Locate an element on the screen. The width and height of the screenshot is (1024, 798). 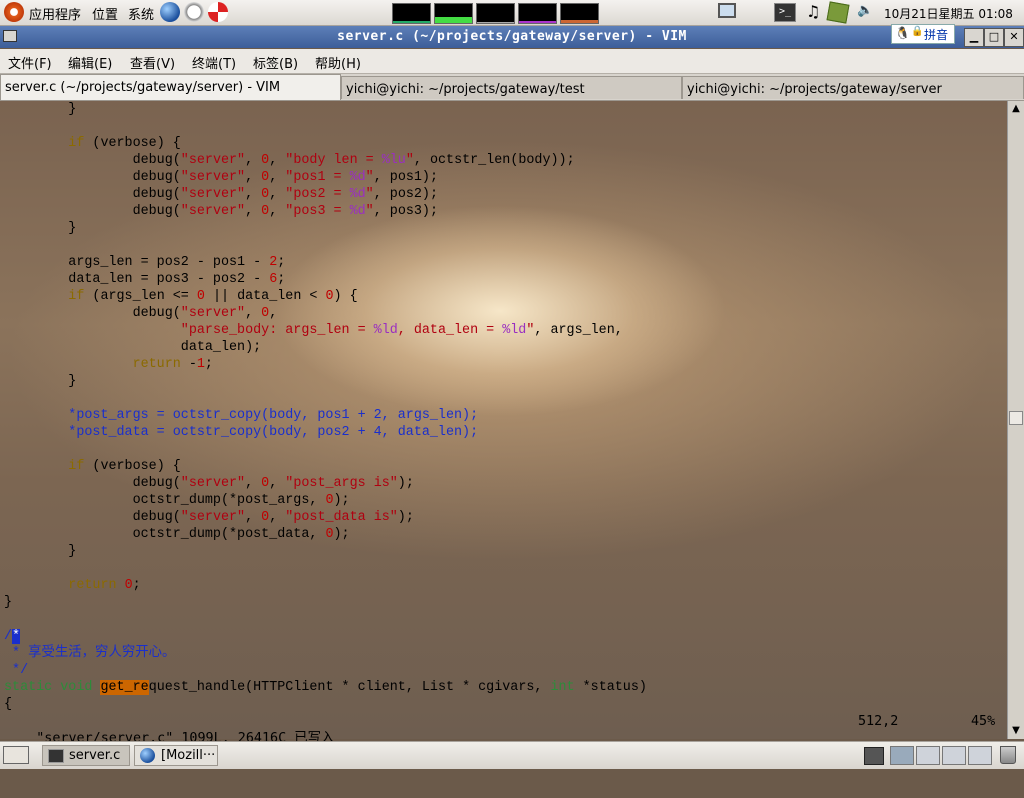
maximize-button: □ is located at coordinates (994, 37).